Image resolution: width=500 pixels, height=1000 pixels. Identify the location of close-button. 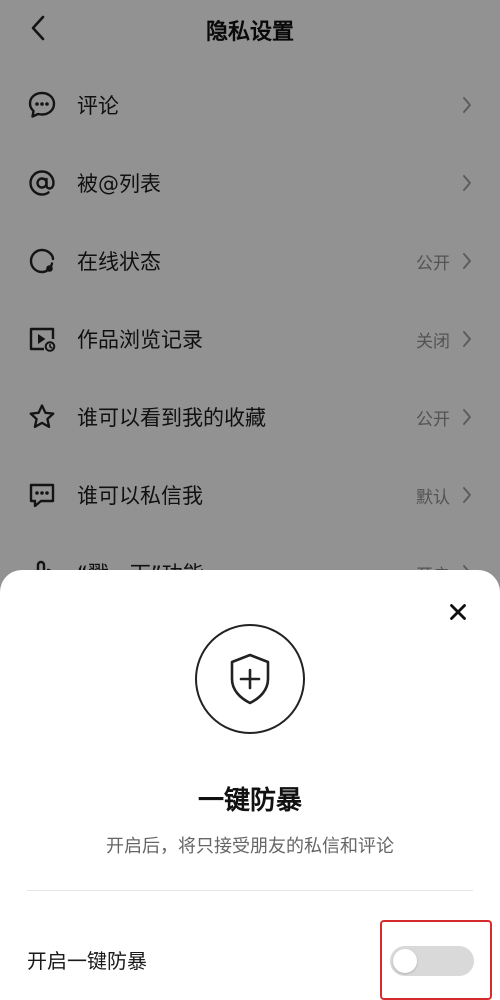
(458, 612).